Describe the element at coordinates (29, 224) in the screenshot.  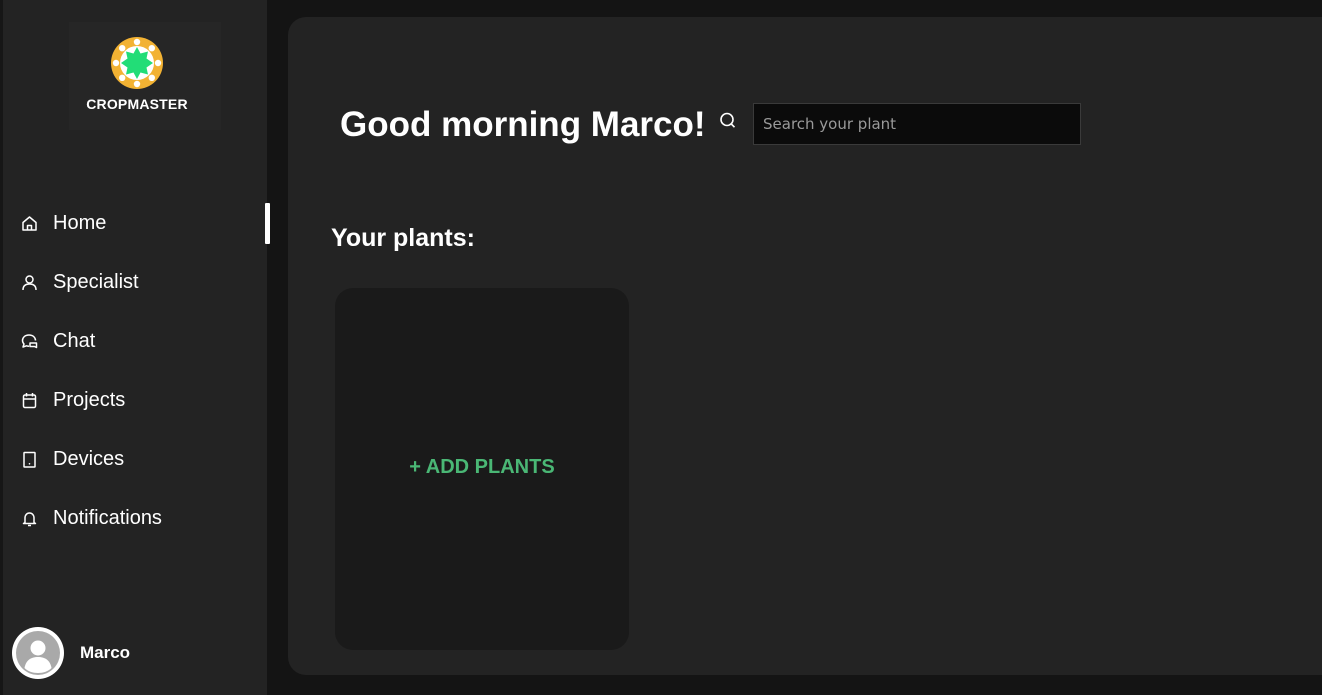
I see `home-icon` at that location.